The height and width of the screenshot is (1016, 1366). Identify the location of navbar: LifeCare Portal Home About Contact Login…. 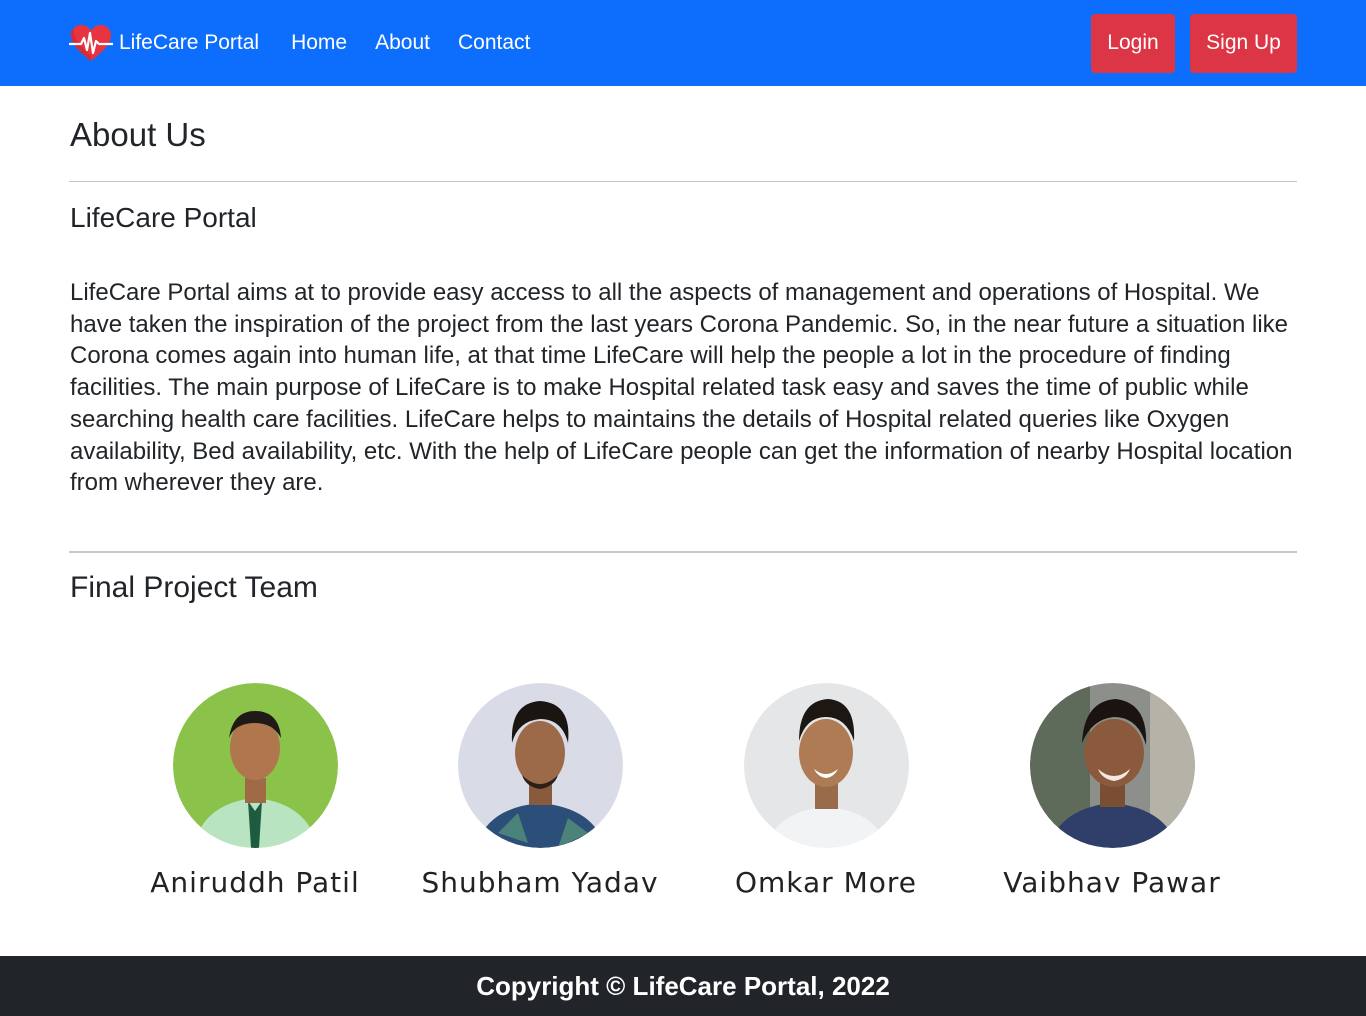
(683, 43).